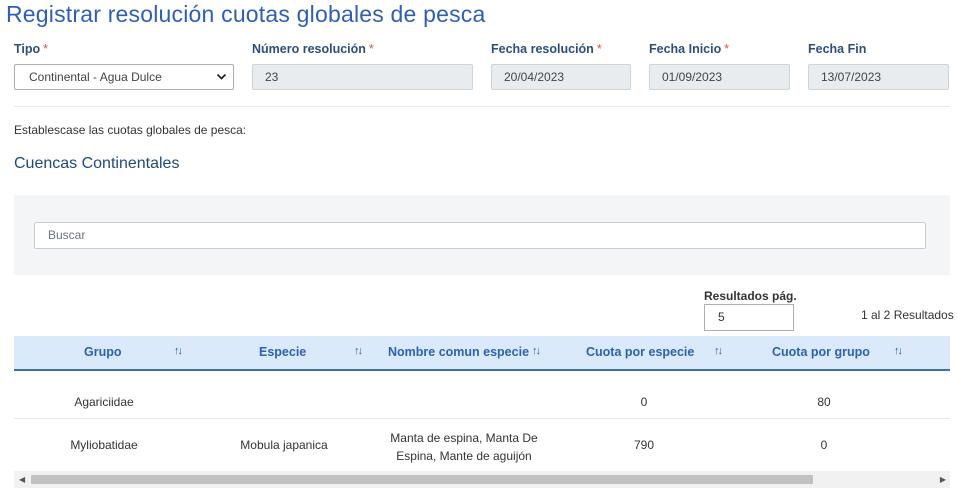 This screenshot has width=957, height=501. I want to click on cell-nombre-comun-line: Manta de espina, Manta De, so click(464, 438).